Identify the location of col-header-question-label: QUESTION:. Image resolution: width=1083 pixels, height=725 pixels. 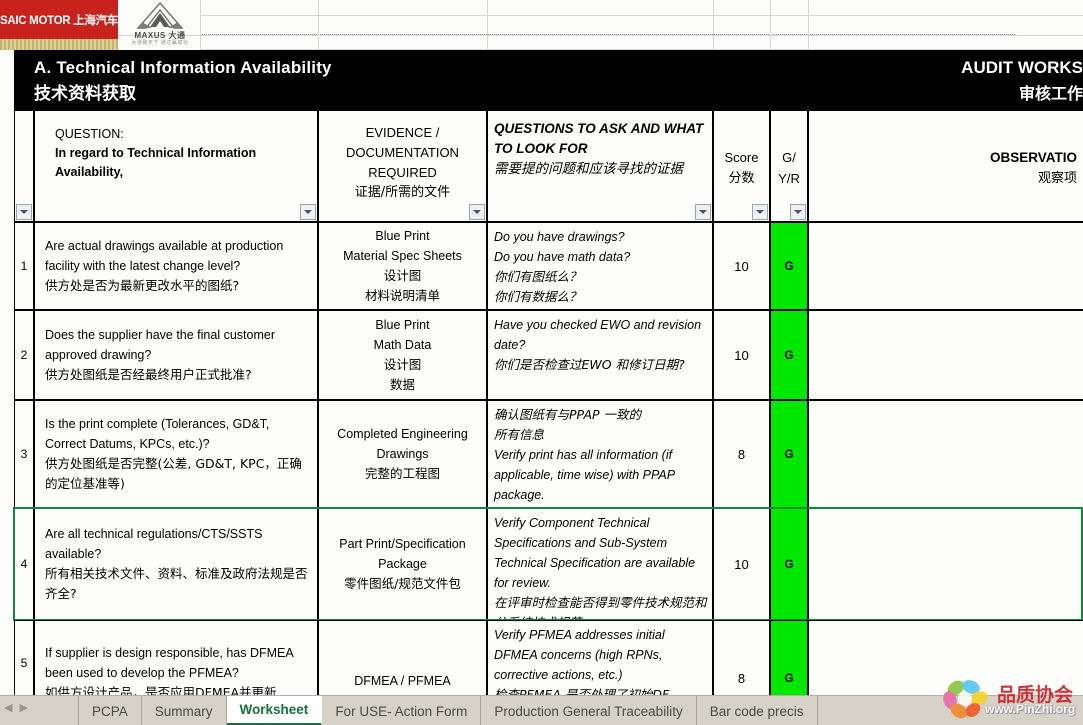
(89, 134).